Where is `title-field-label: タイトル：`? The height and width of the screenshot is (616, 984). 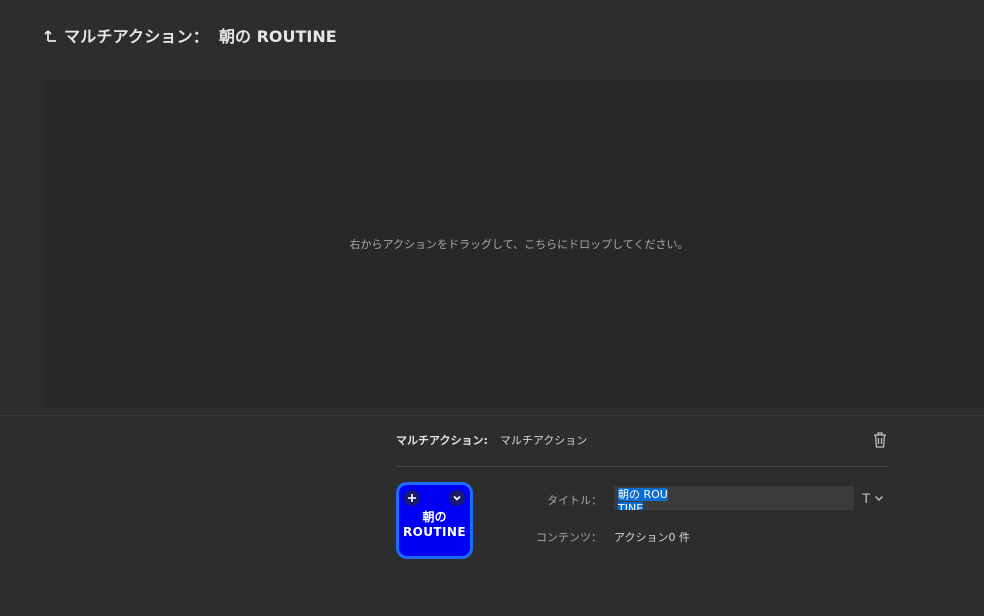
title-field-label: タイトル： is located at coordinates (574, 500).